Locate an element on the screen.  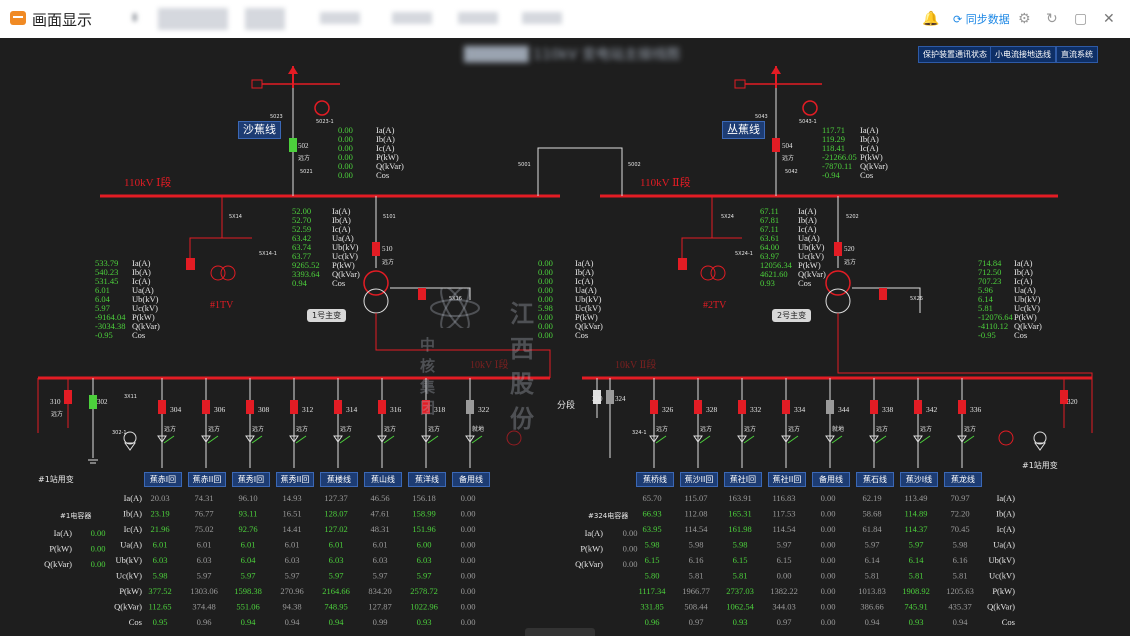
feeder-name-306: 蕉赤II回 is located at coordinates (207, 479).